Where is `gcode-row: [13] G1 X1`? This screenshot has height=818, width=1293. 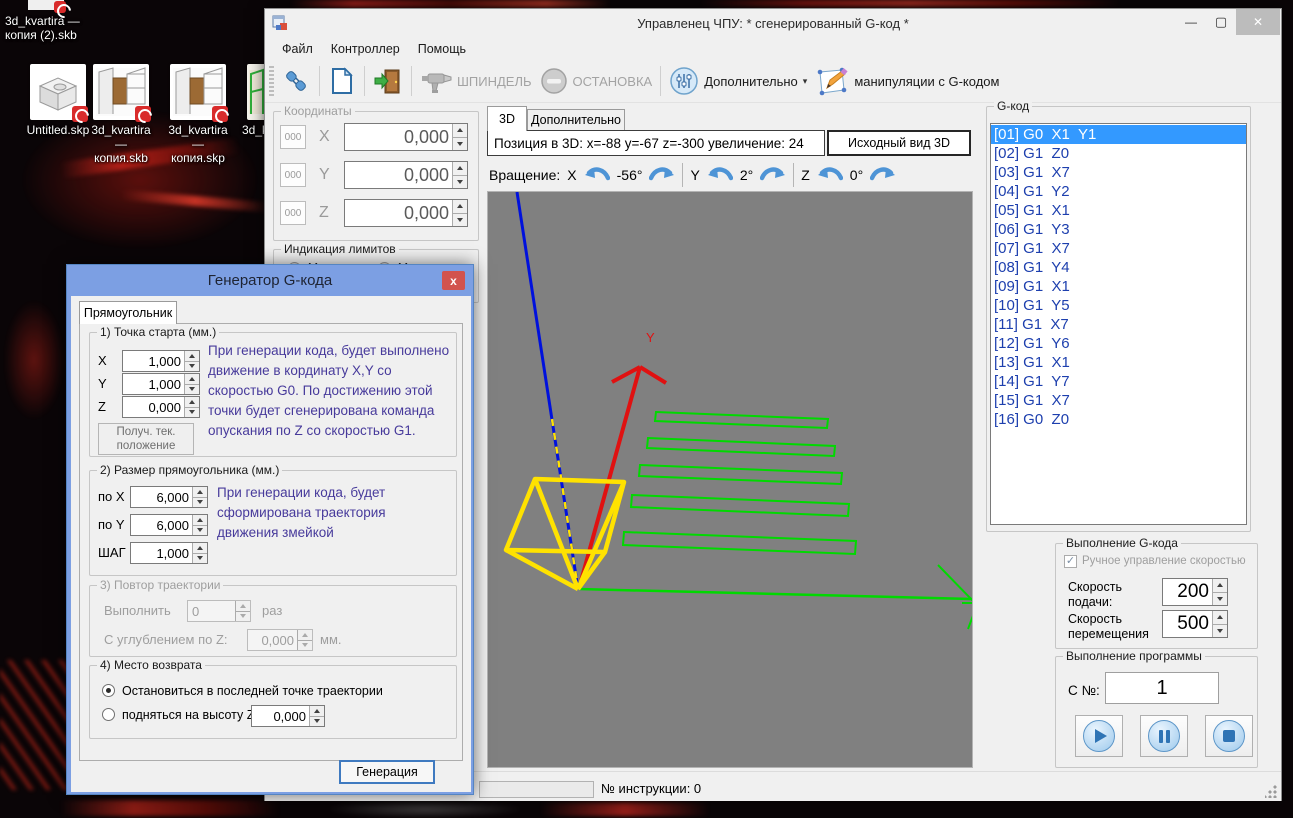 gcode-row: [13] G1 X1 is located at coordinates (1118, 362).